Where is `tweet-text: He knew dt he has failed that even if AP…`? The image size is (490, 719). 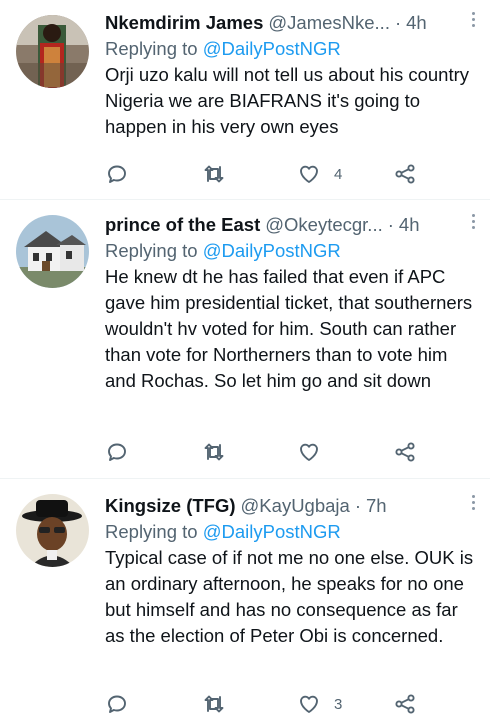 tweet-text: He knew dt he has failed that even if AP… is located at coordinates (289, 328).